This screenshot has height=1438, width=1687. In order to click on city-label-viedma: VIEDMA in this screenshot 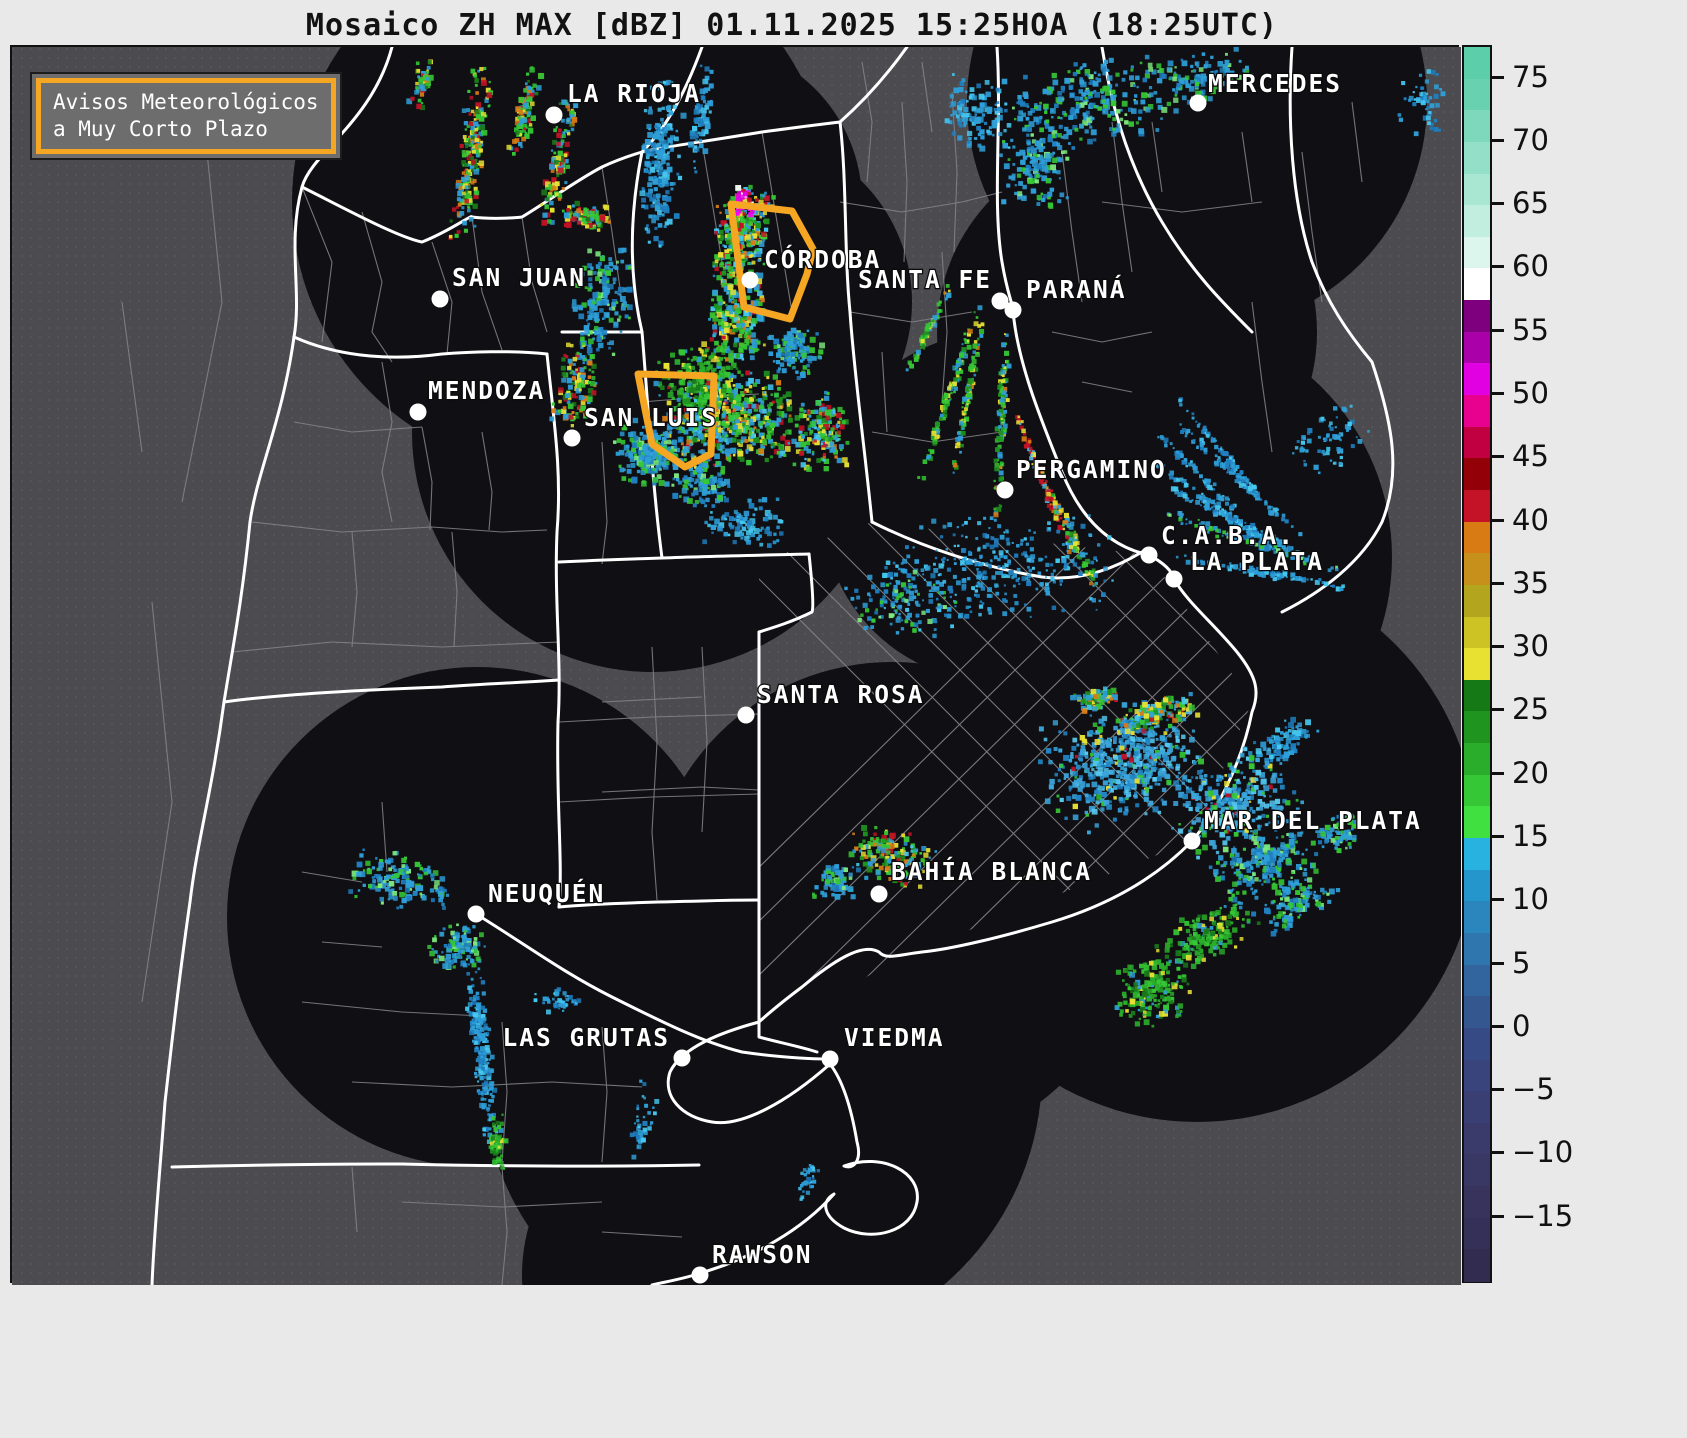, I will do `click(894, 1037)`.